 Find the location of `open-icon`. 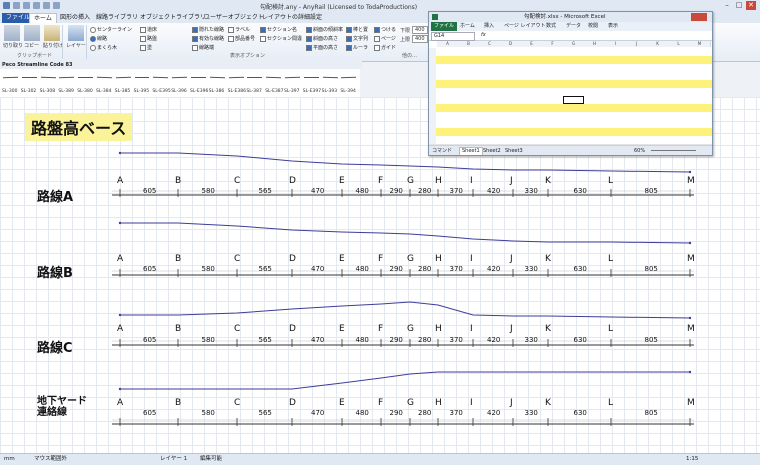

open-icon is located at coordinates (26, 5).